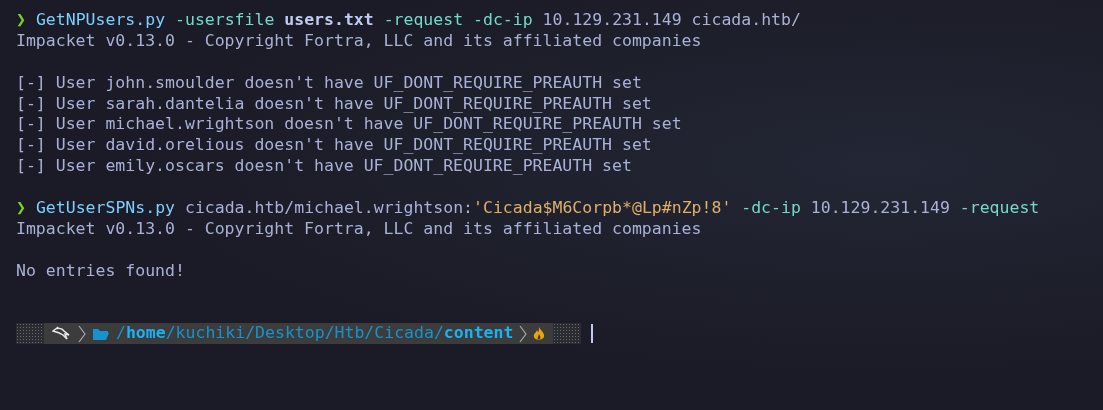 This screenshot has width=1103, height=410. What do you see at coordinates (329, 83) in the screenshot?
I see `output-line: [-] User john.smoulder doesn't have UF_DONT_REQUIRE_PREAUTH set` at bounding box center [329, 83].